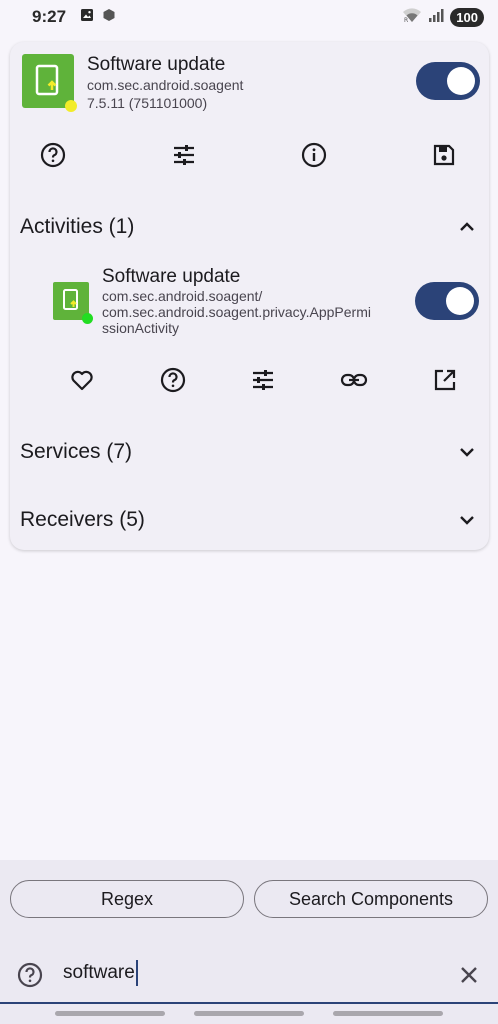 This screenshot has height=1024, width=498. I want to click on activity-detail-line2: com.sec.android.soagent.privacy.AppPermi, so click(236, 312).